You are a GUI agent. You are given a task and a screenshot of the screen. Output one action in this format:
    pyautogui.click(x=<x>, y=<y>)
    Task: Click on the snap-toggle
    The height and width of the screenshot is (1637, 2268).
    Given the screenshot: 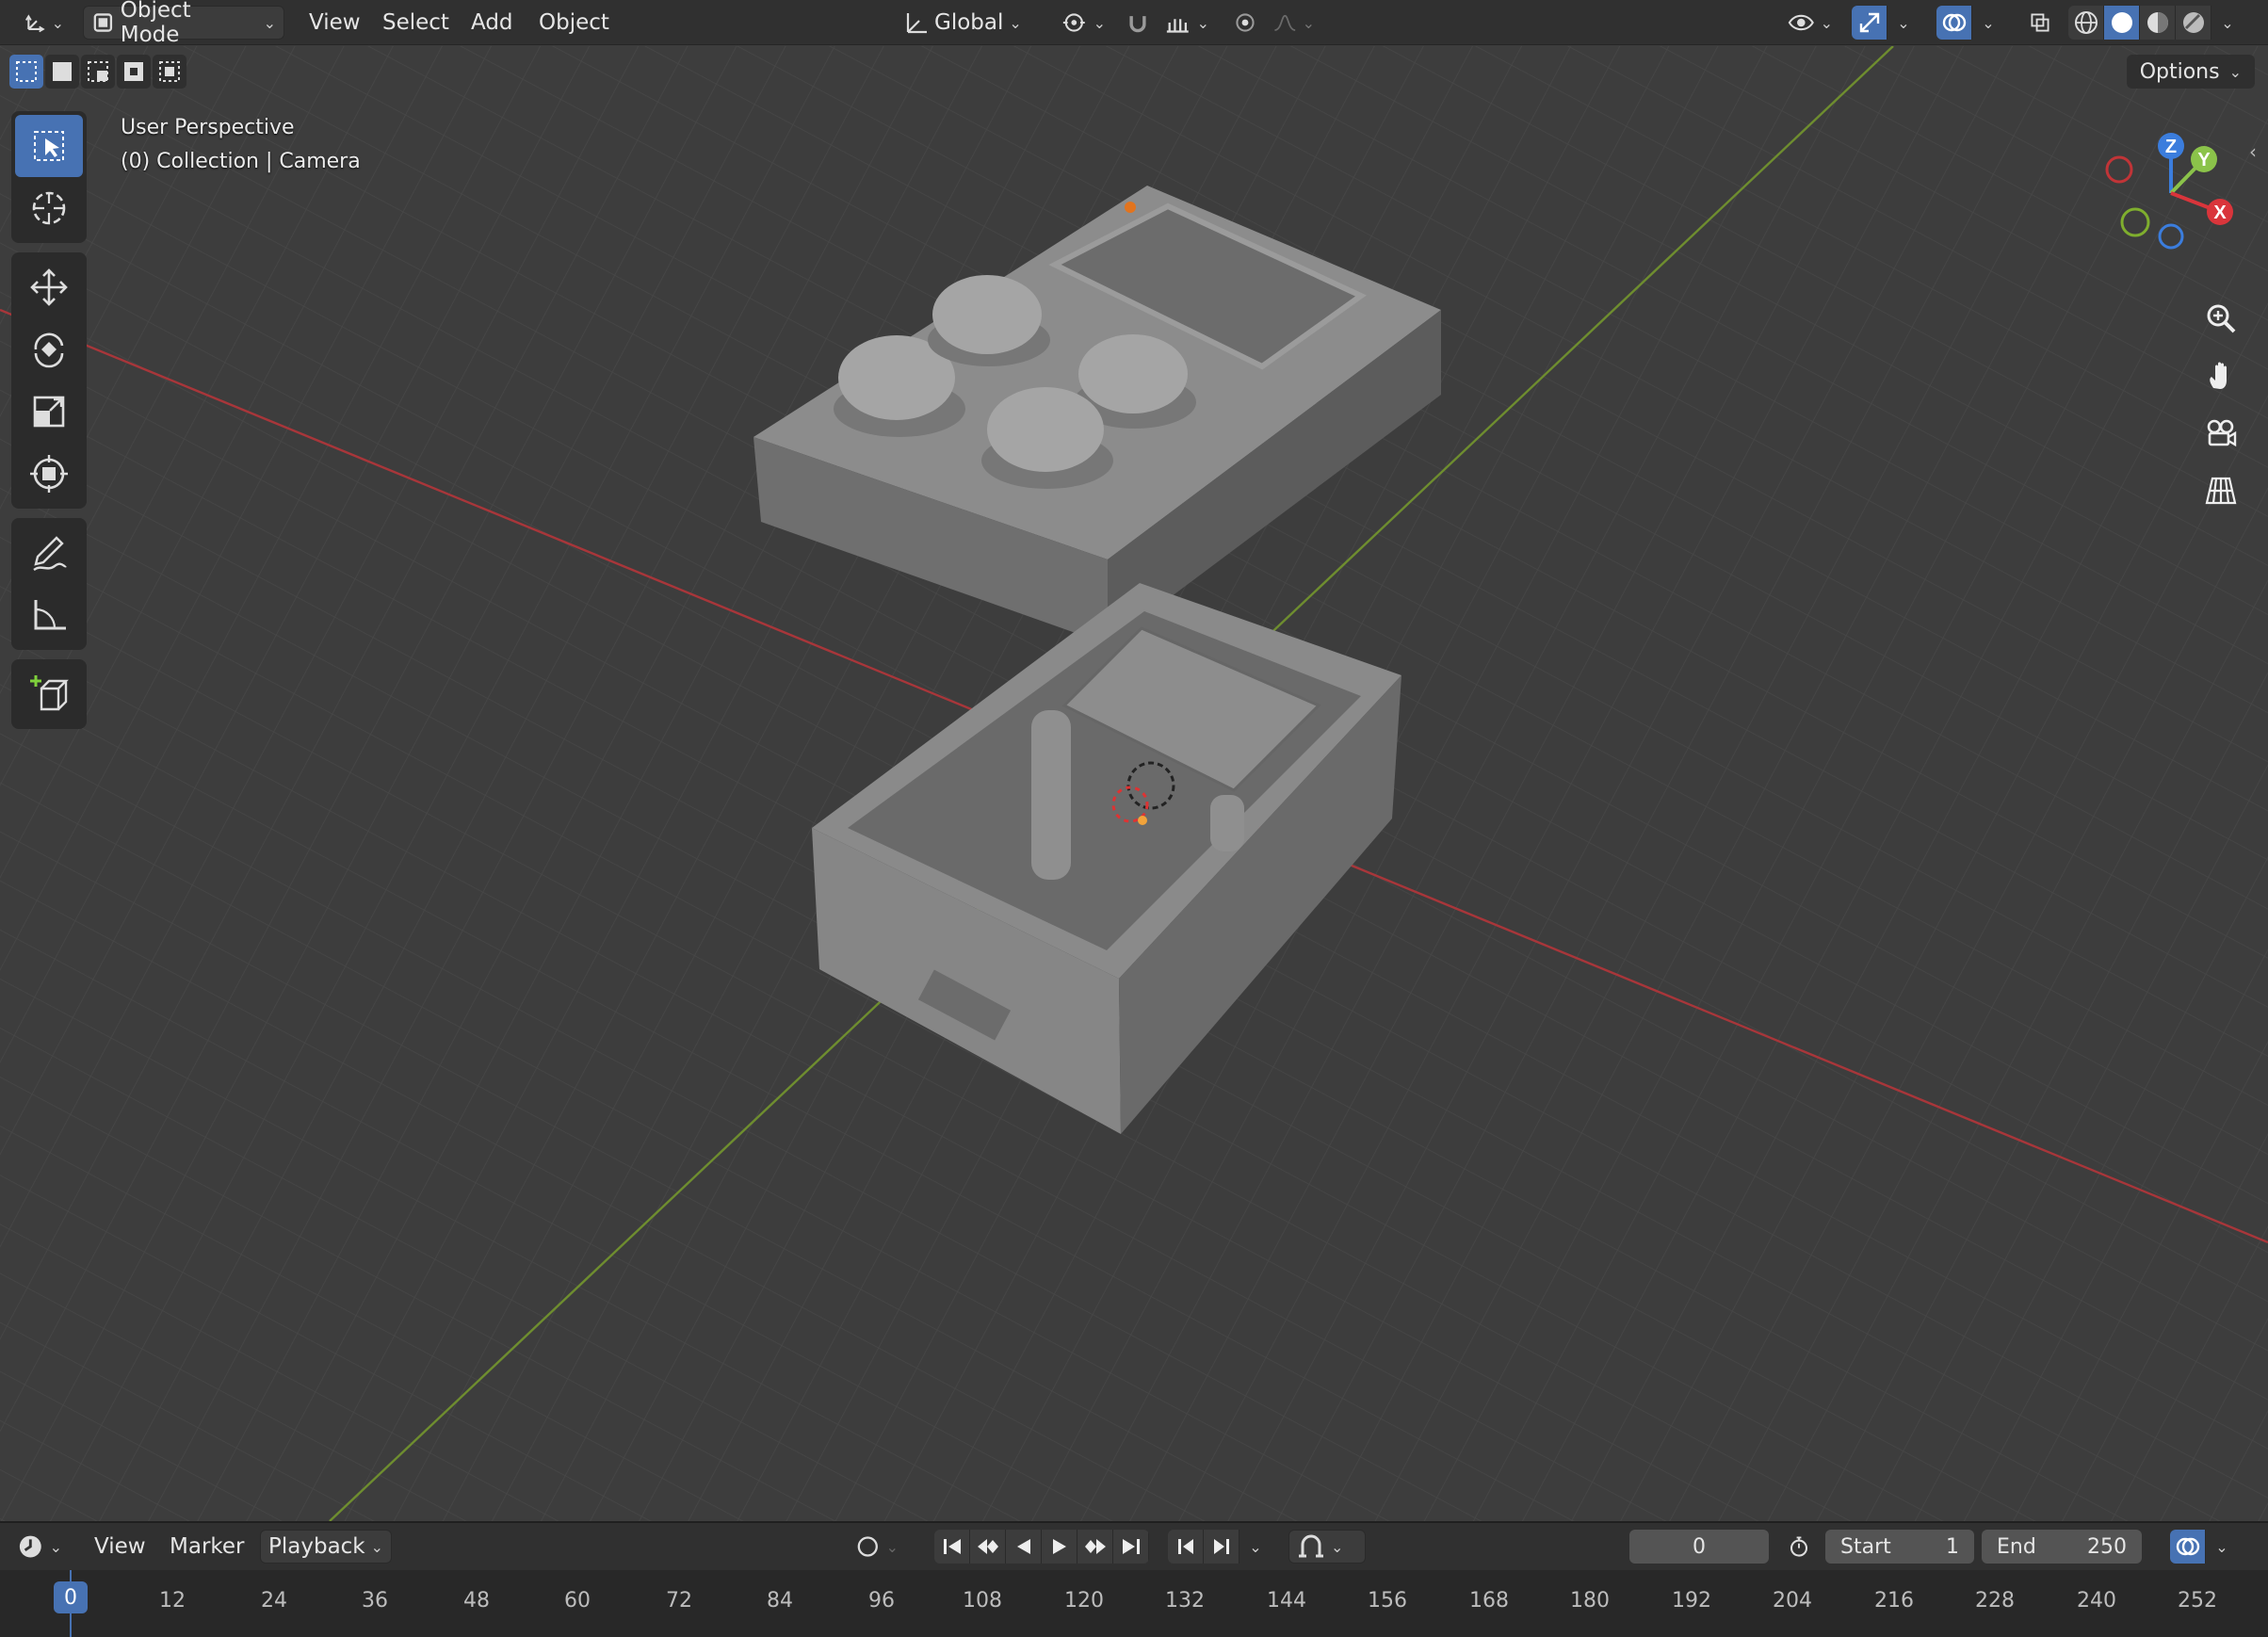 What is the action you would take?
    pyautogui.click(x=1138, y=23)
    